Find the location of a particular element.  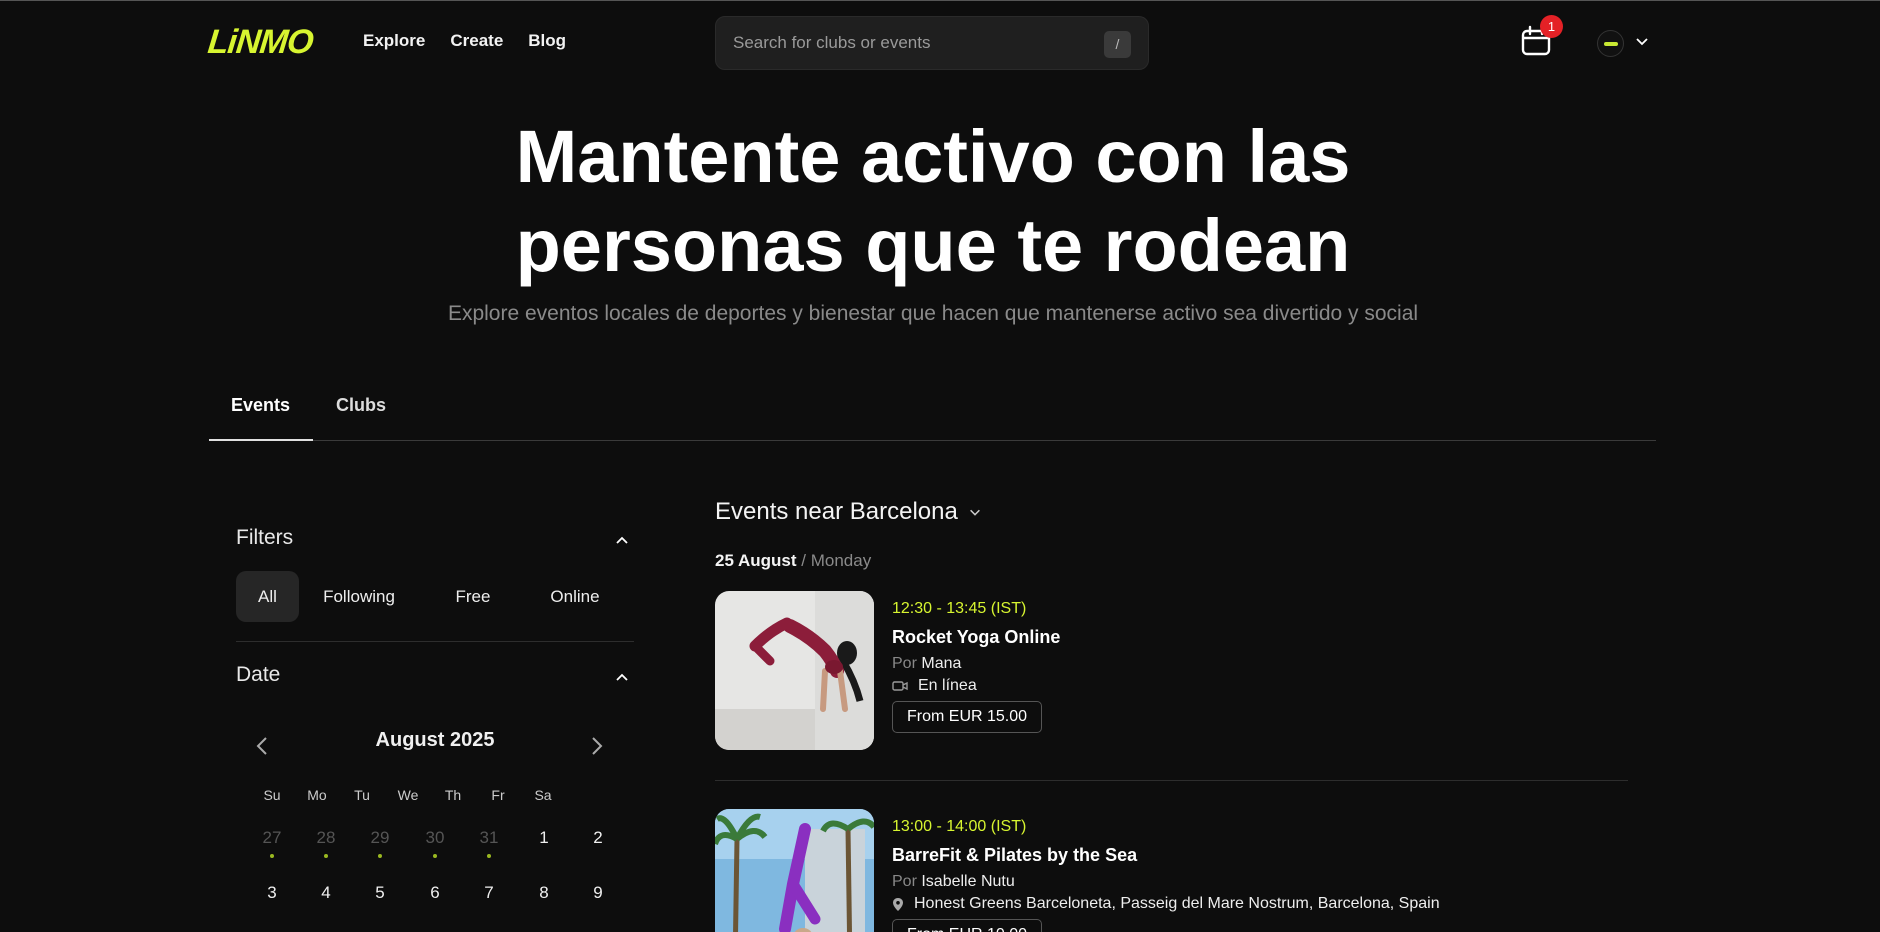

nav-explore: Explore is located at coordinates (394, 41).